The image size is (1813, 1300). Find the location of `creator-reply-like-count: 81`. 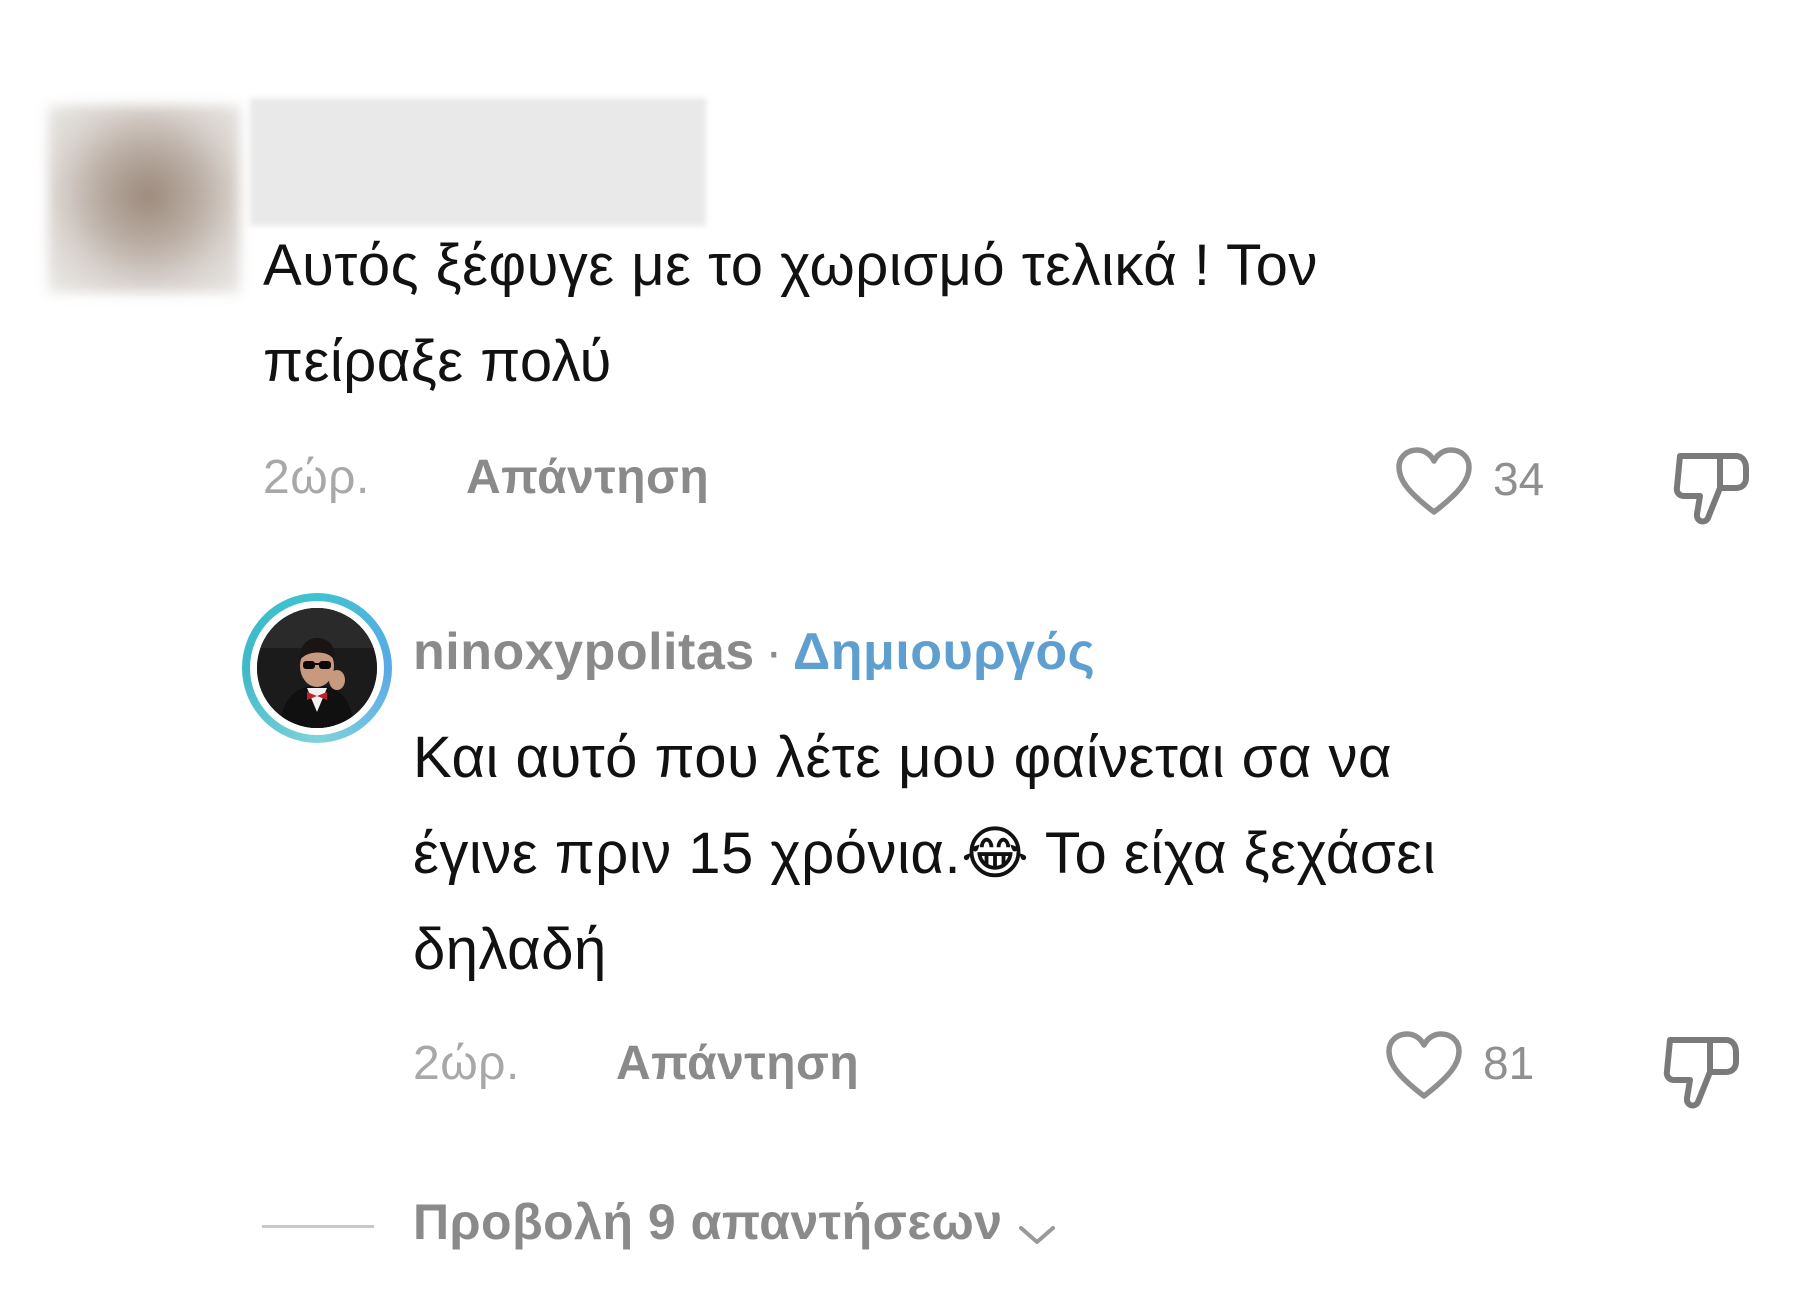

creator-reply-like-count: 81 is located at coordinates (1509, 1063).